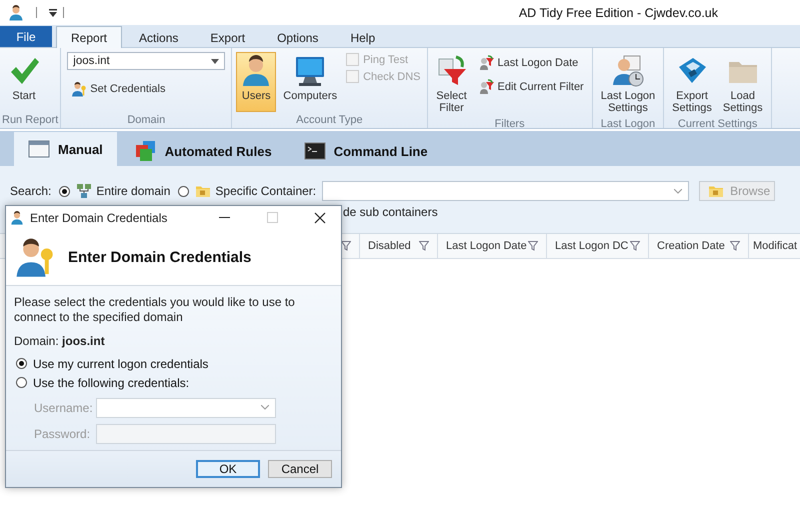  I want to click on field-label: Username:, so click(64, 407).